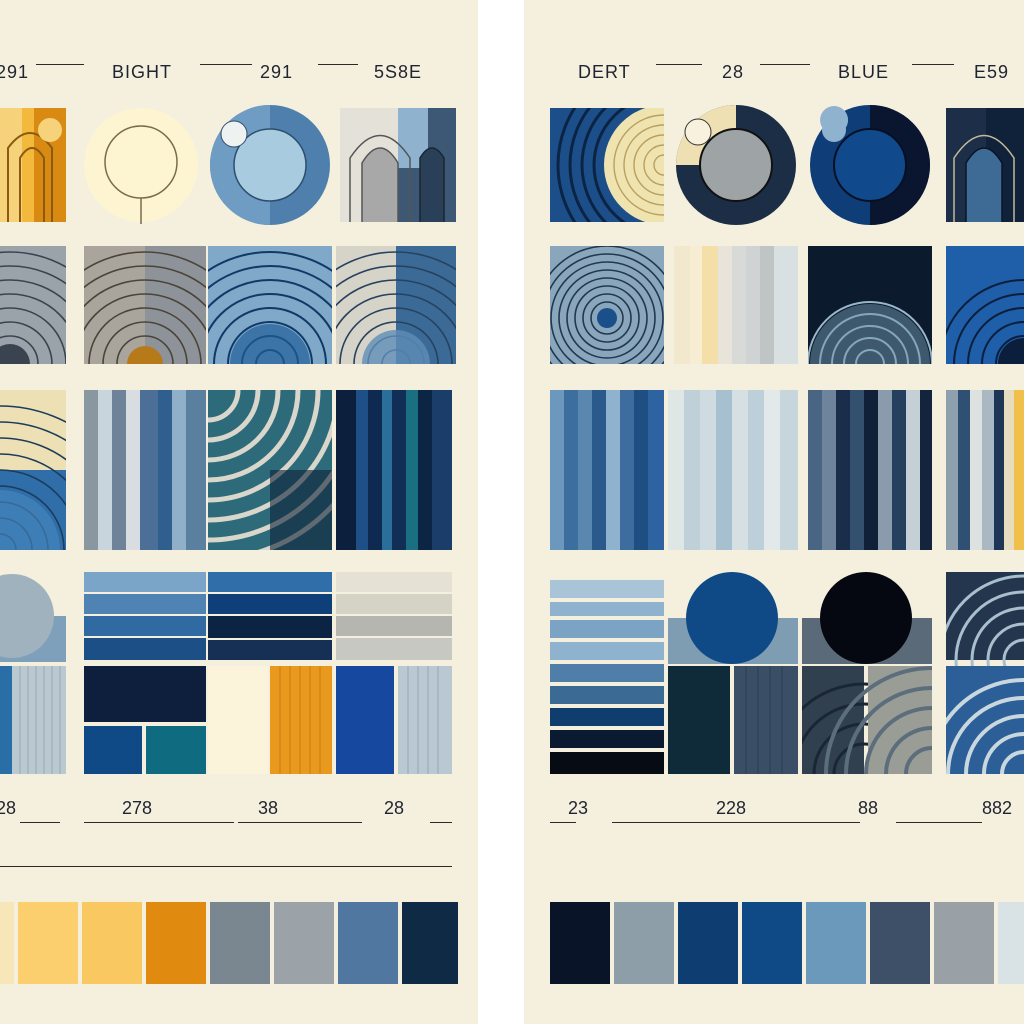 This screenshot has height=1024, width=1024. What do you see at coordinates (607, 470) in the screenshot?
I see `steel-blue-stripes-tile` at bounding box center [607, 470].